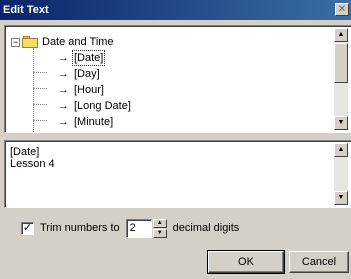  What do you see at coordinates (175, 10) in the screenshot?
I see `title-bar: Edit Text ✕` at bounding box center [175, 10].